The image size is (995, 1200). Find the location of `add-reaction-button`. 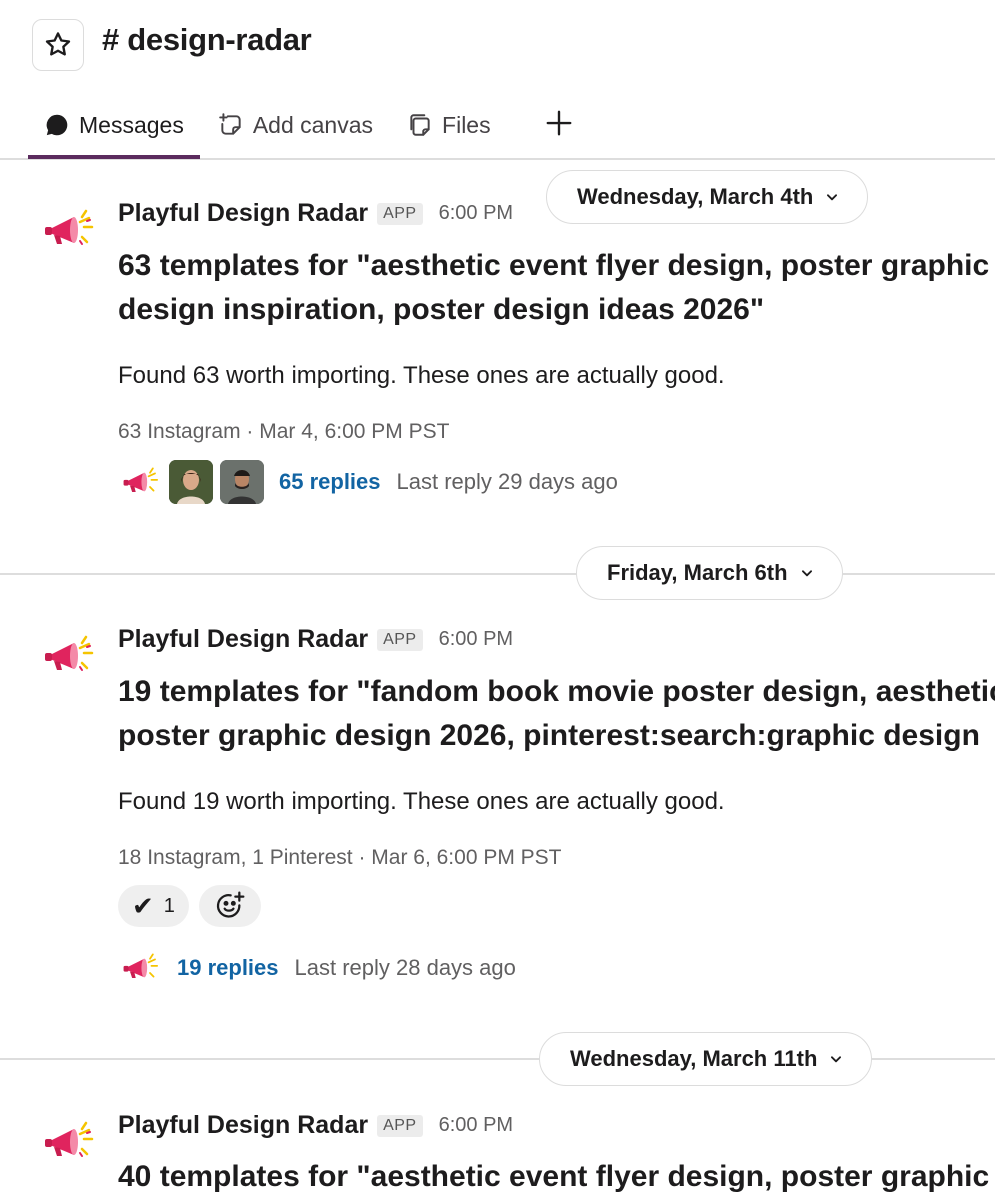

add-reaction-button is located at coordinates (229, 906).